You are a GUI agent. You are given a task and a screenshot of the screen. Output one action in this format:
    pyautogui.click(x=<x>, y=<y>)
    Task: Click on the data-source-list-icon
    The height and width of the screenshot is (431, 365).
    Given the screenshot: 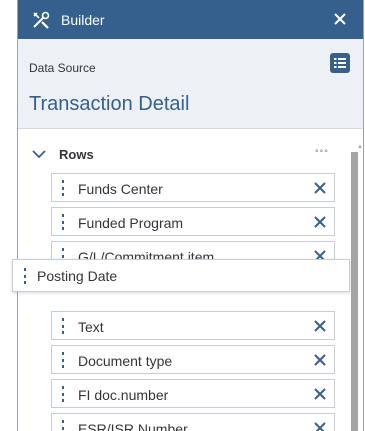 What is the action you would take?
    pyautogui.click(x=340, y=63)
    